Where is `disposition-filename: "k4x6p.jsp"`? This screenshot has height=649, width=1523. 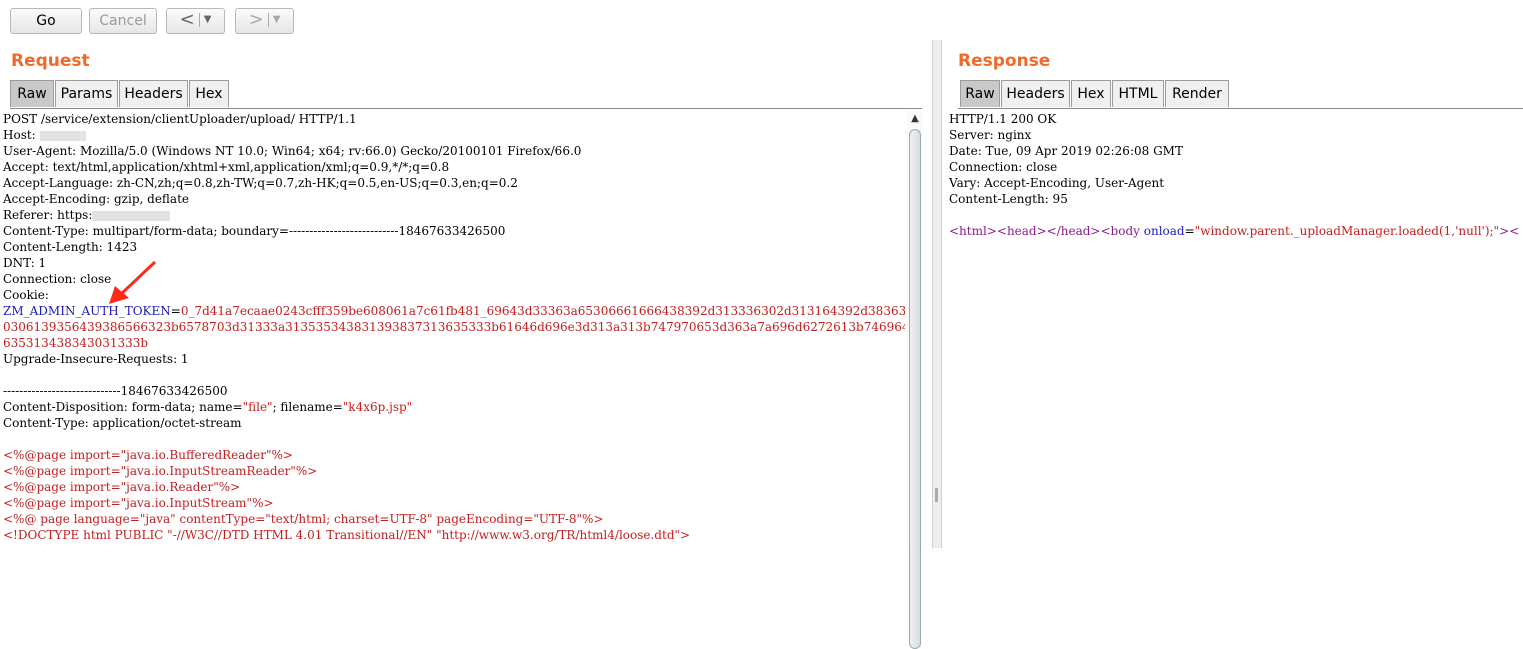 disposition-filename: "k4x6p.jsp" is located at coordinates (377, 407).